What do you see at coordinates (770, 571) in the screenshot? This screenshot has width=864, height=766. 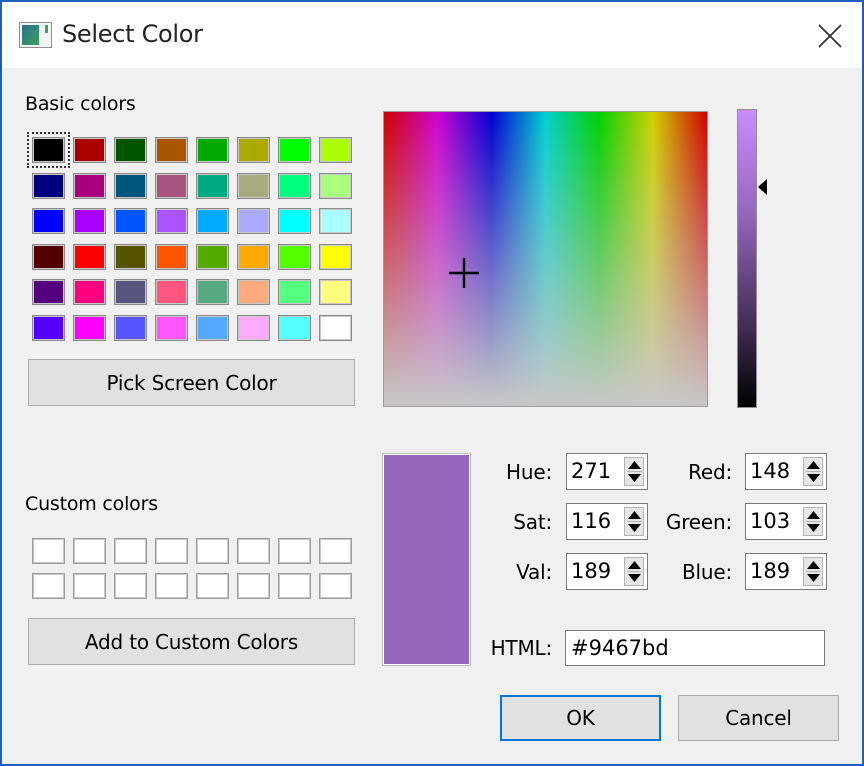 I see `blue-value: 189` at bounding box center [770, 571].